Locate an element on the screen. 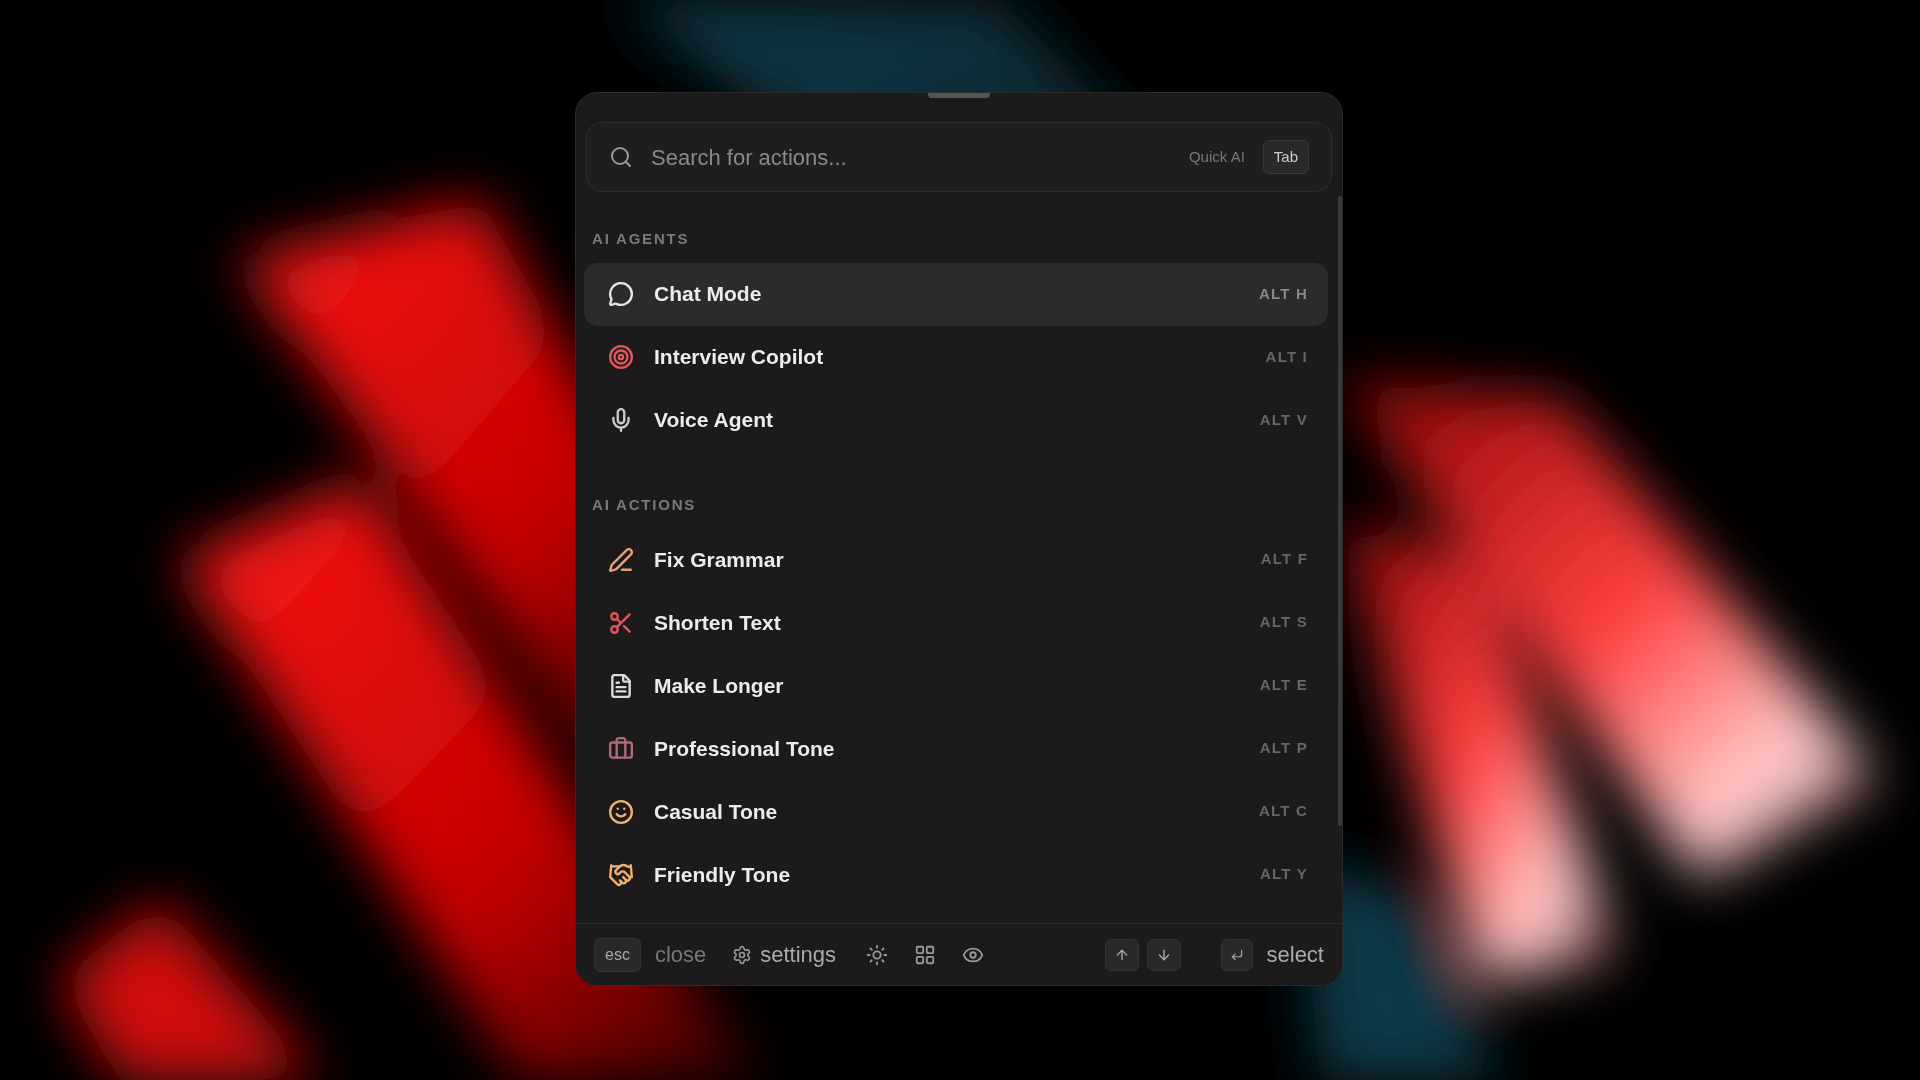 The image size is (1920, 1080). settings-button: settings is located at coordinates (784, 954).